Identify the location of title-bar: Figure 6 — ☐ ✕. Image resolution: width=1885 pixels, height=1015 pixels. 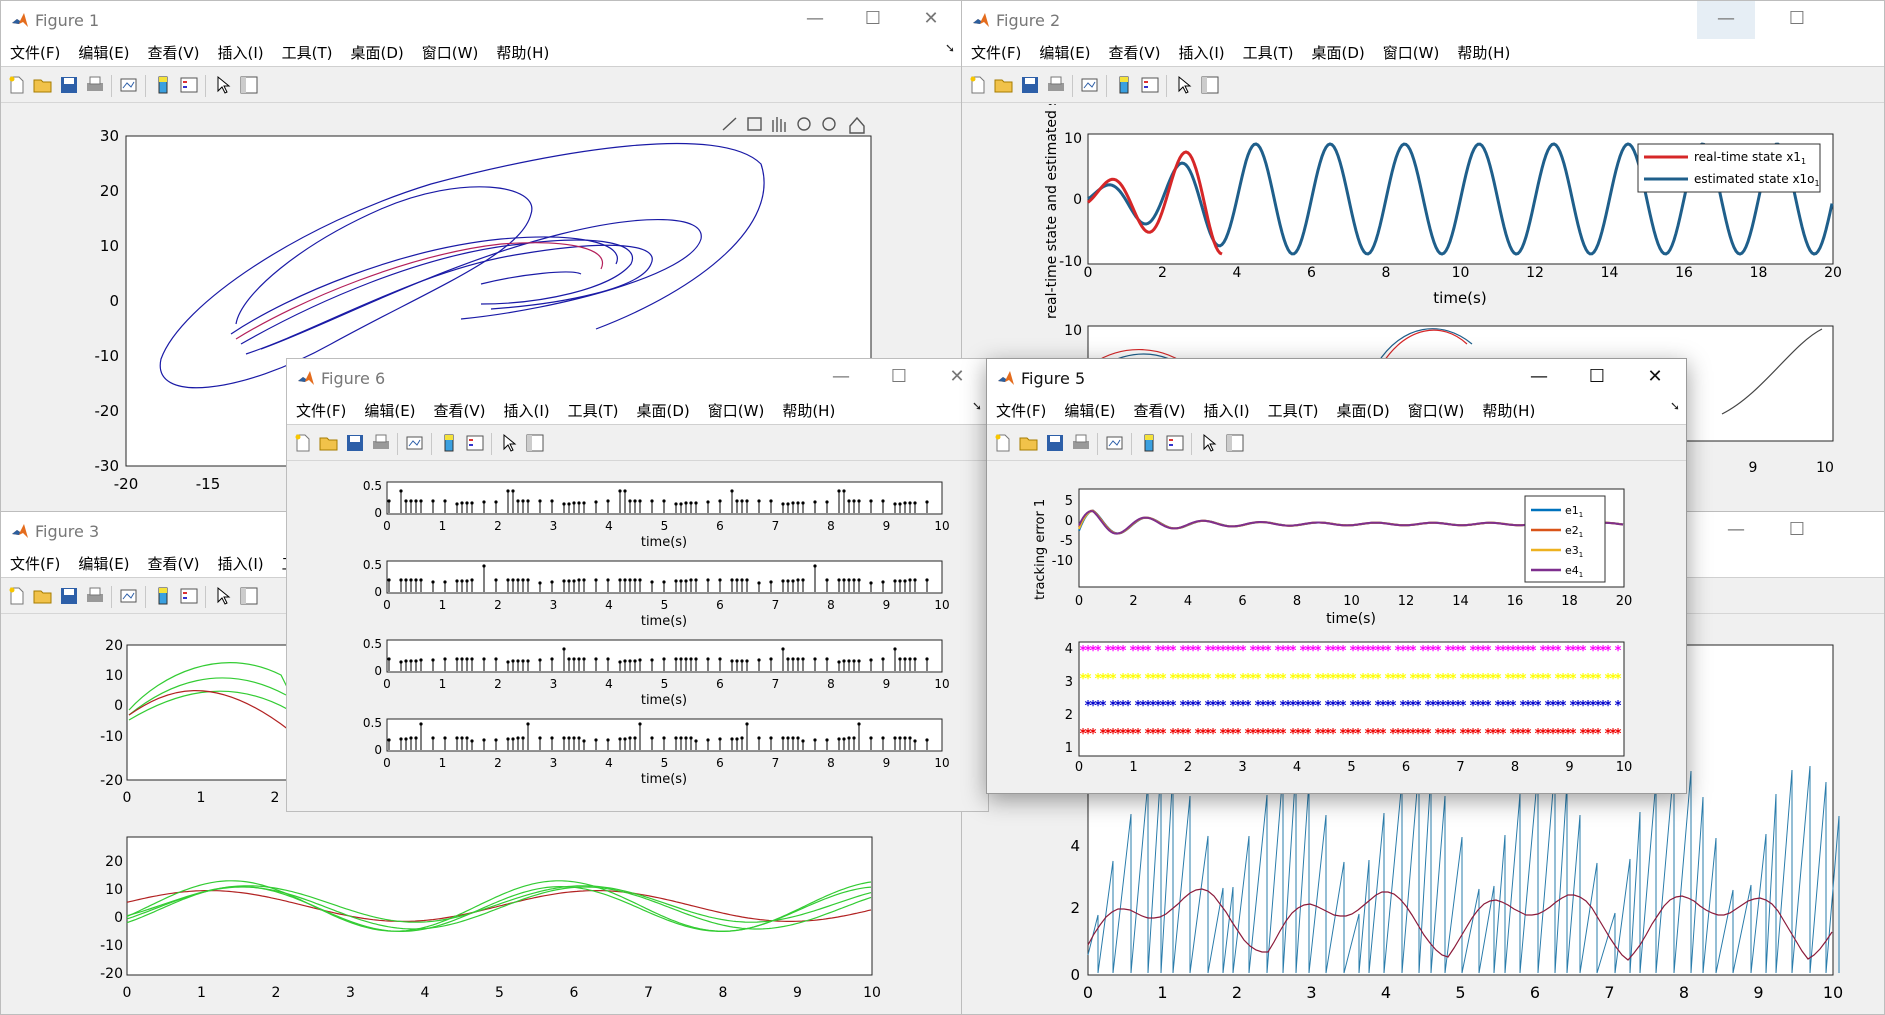
(637, 378).